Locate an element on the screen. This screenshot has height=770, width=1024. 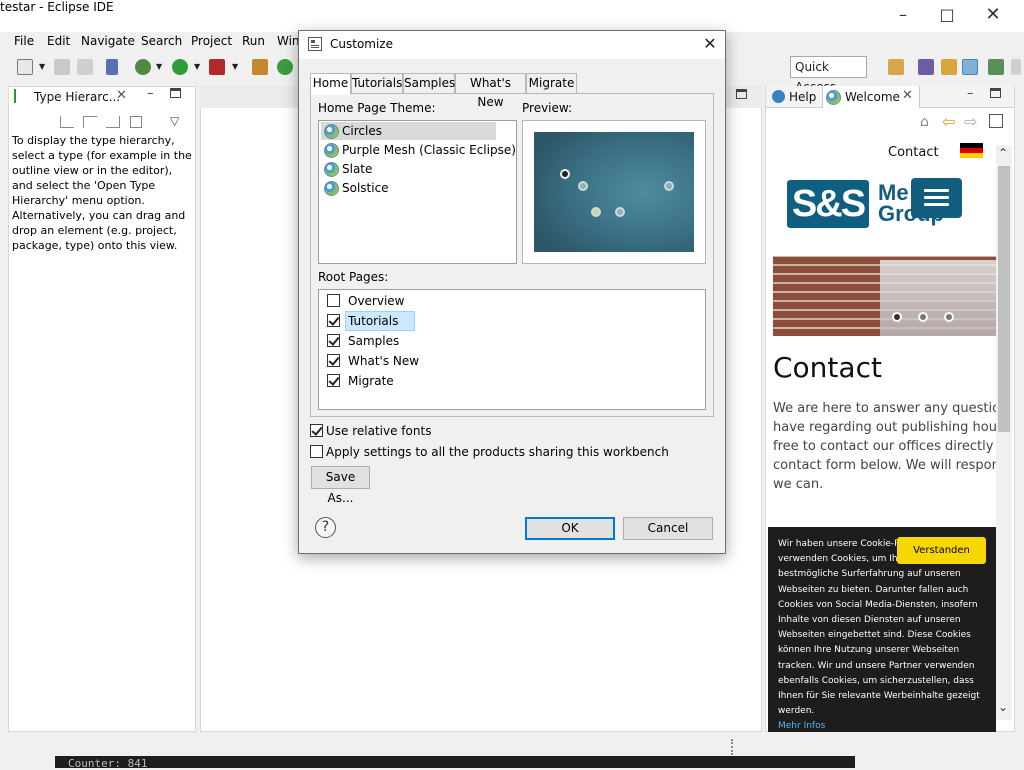
customize-page-icon is located at coordinates (996, 121).